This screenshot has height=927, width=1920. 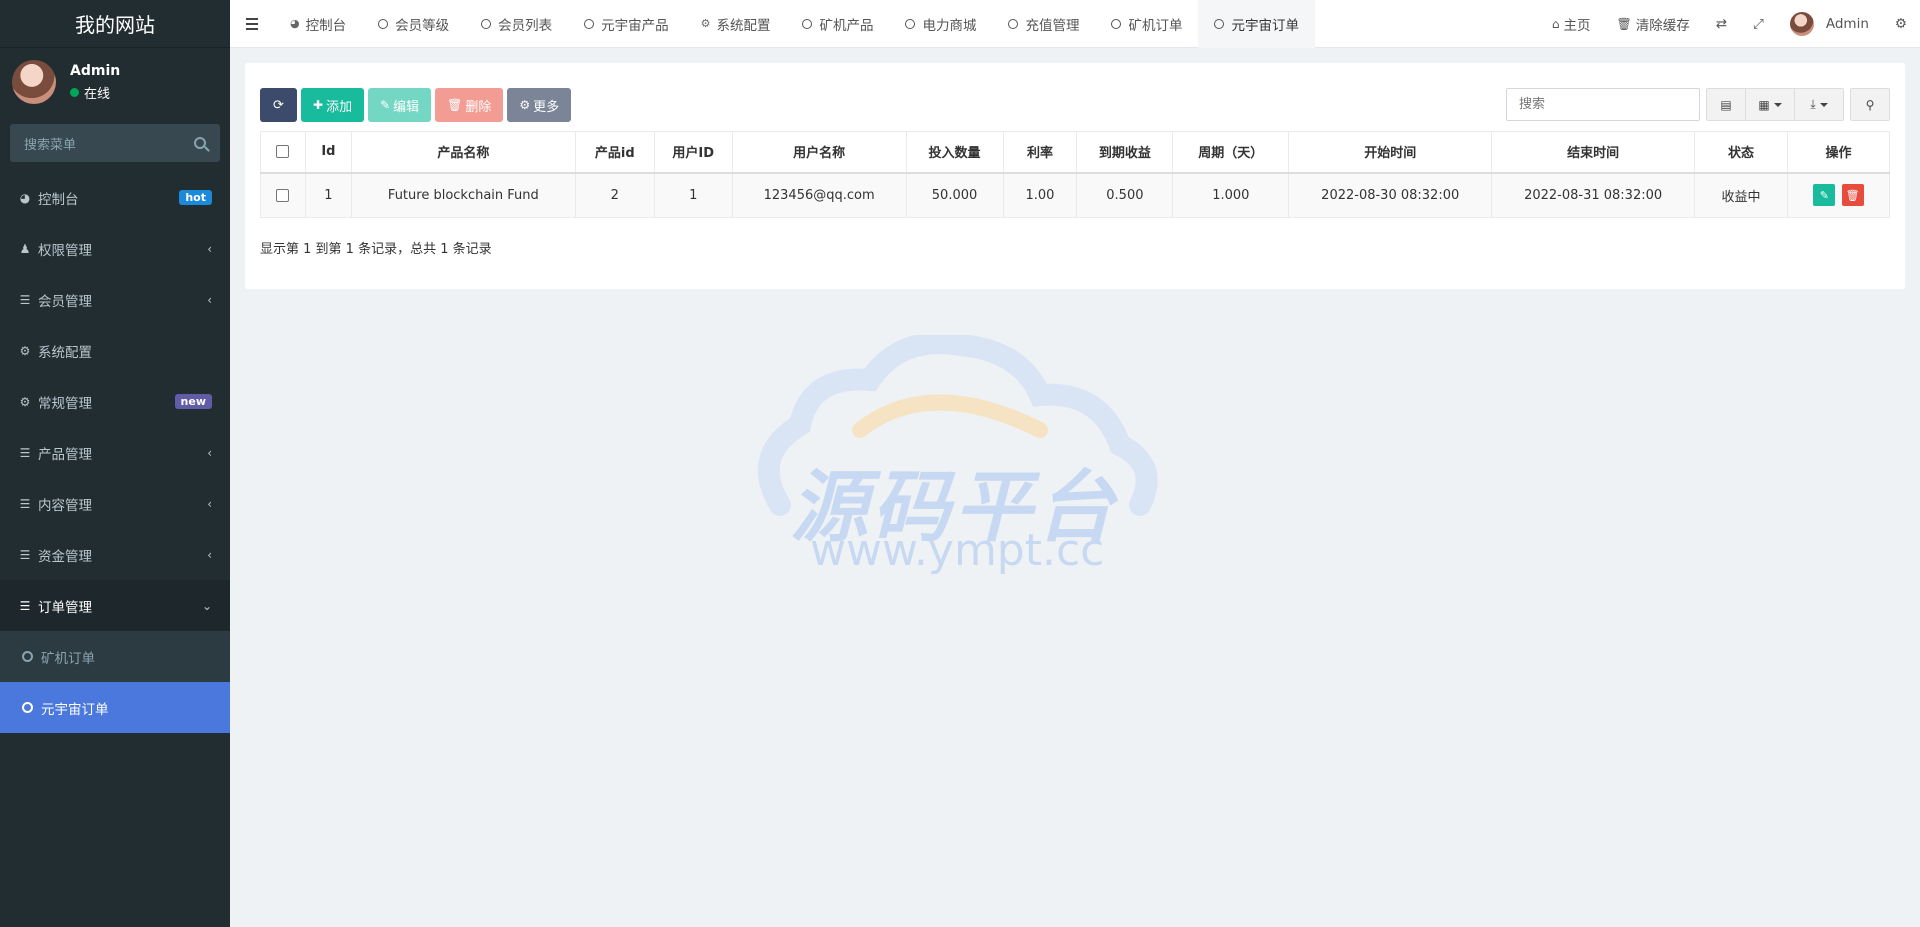 What do you see at coordinates (328, 152) in the screenshot?
I see `column-header: Id` at bounding box center [328, 152].